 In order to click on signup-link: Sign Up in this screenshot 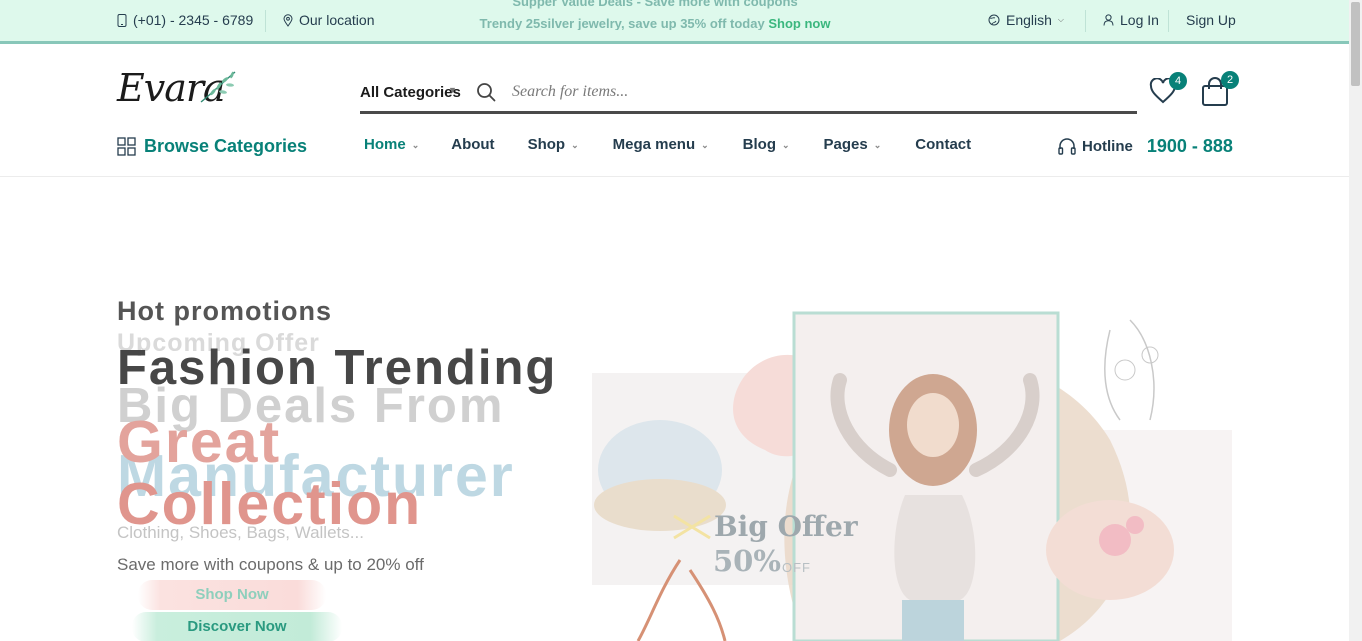, I will do `click(1211, 20)`.